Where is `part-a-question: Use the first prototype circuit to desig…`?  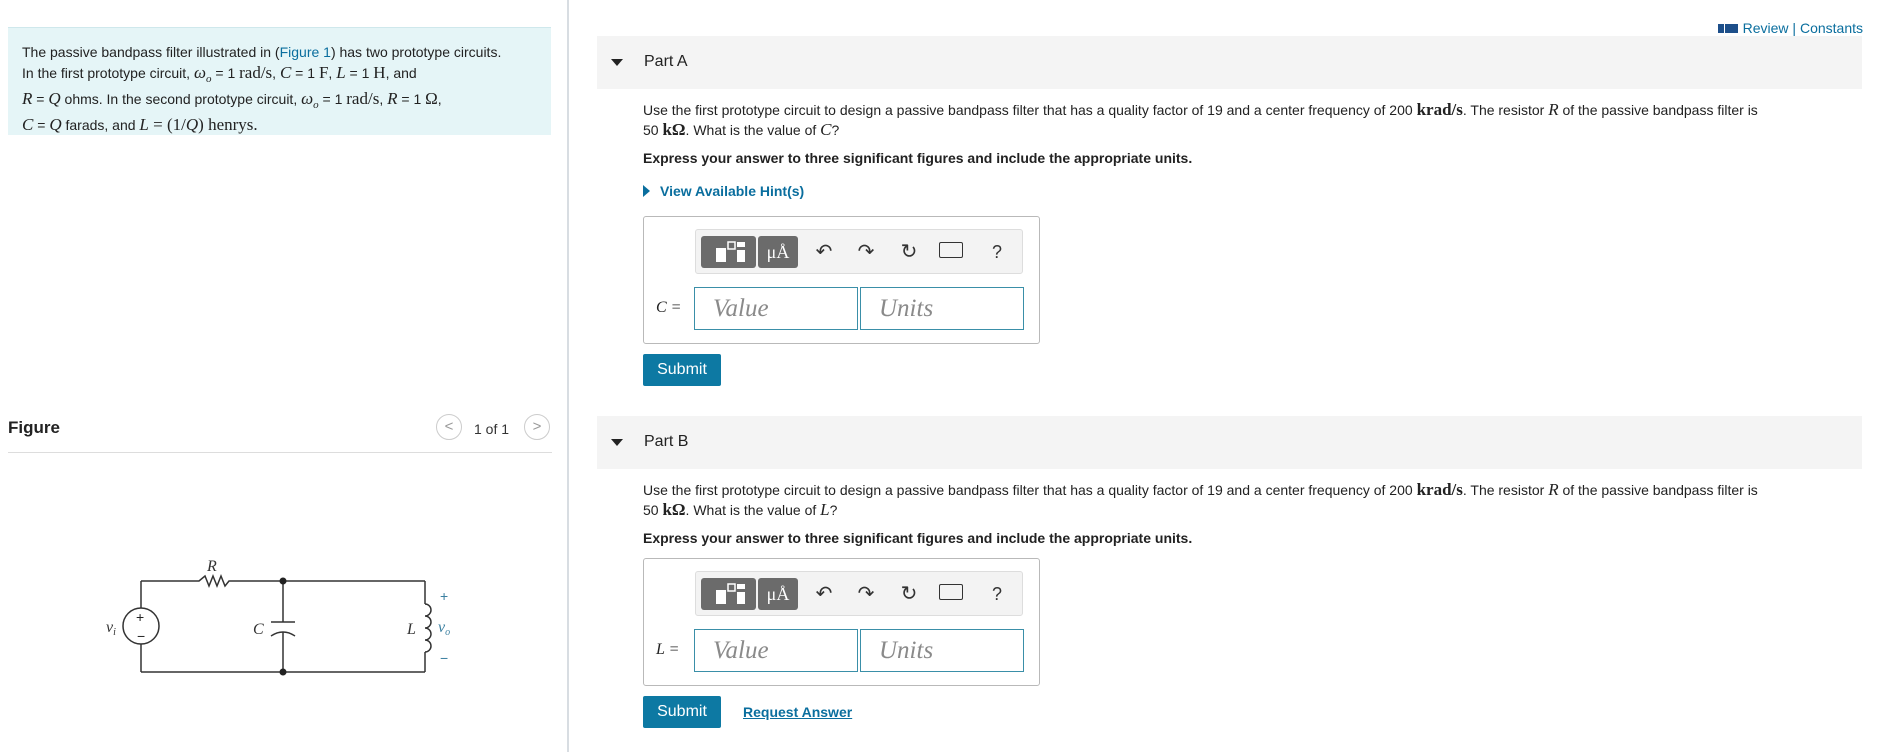
part-a-question: Use the first prototype circuit to desig… is located at coordinates (1200, 119).